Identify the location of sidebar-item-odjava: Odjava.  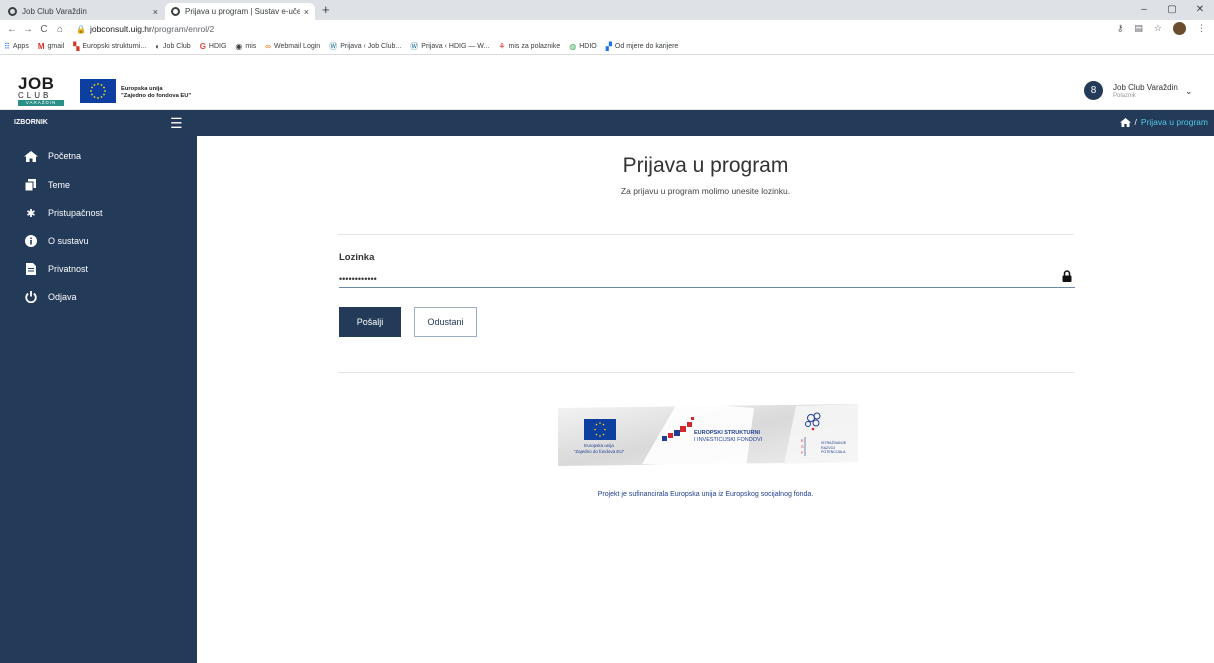
(50, 297).